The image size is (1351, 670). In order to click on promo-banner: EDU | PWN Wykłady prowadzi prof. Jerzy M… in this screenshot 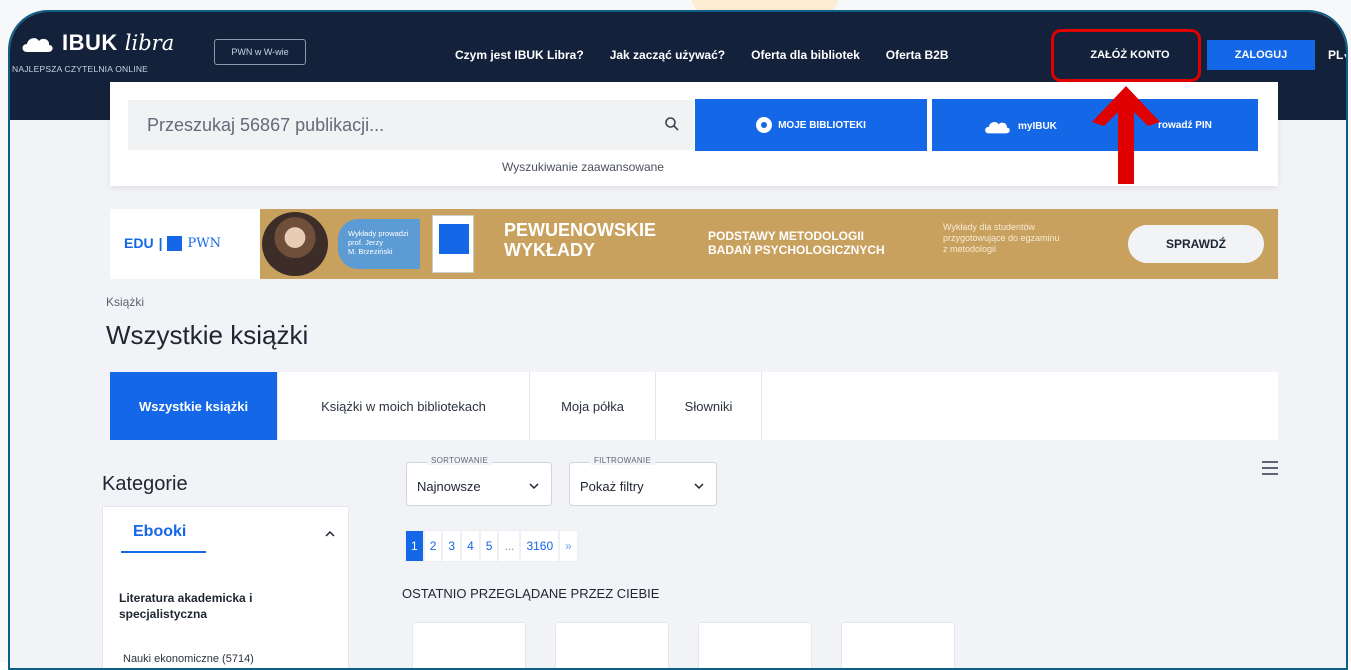, I will do `click(694, 244)`.